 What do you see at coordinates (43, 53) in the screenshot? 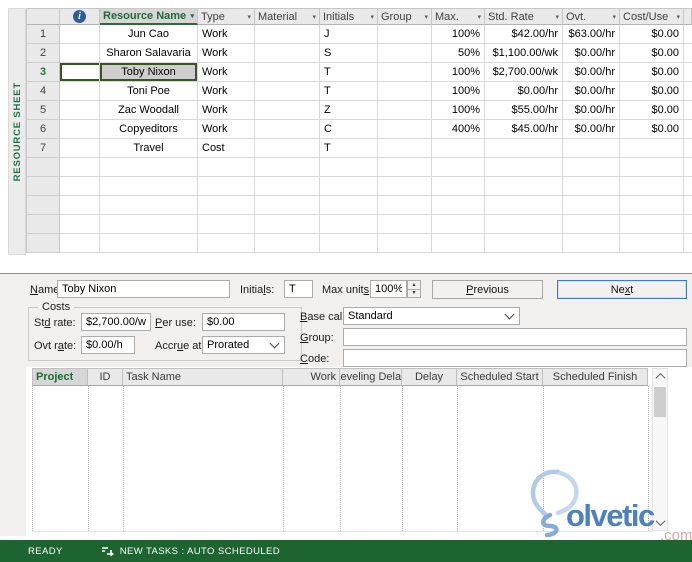
I see `row-number: 2` at bounding box center [43, 53].